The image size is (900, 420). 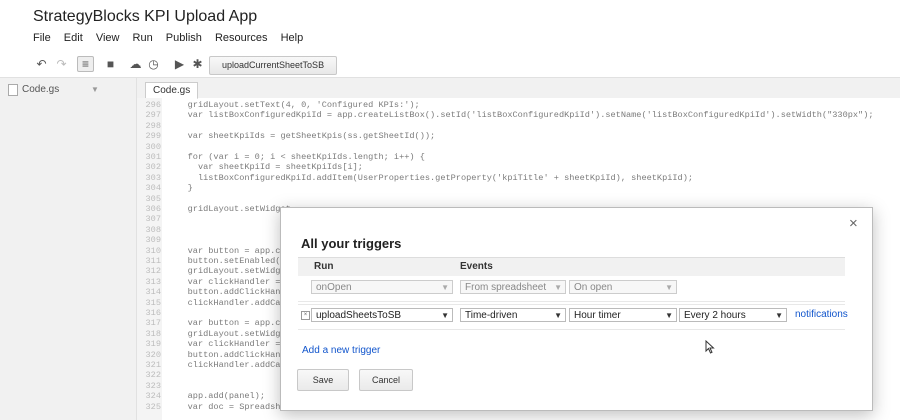 What do you see at coordinates (13, 90) in the screenshot?
I see `file-icon` at bounding box center [13, 90].